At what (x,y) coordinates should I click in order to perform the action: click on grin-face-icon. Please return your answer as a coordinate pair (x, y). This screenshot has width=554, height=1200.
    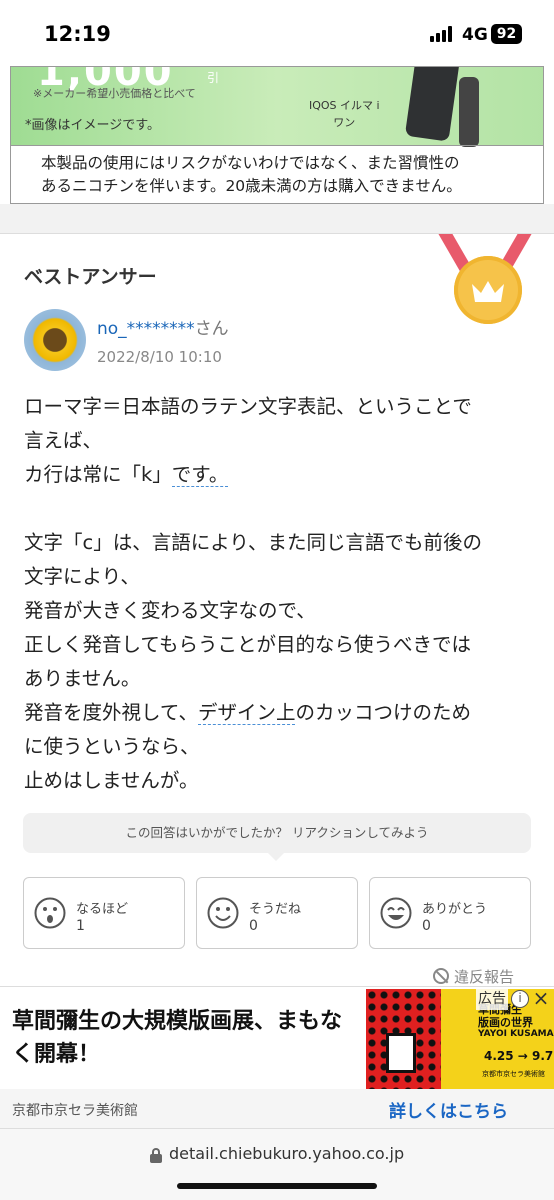
    Looking at the image, I should click on (396, 913).